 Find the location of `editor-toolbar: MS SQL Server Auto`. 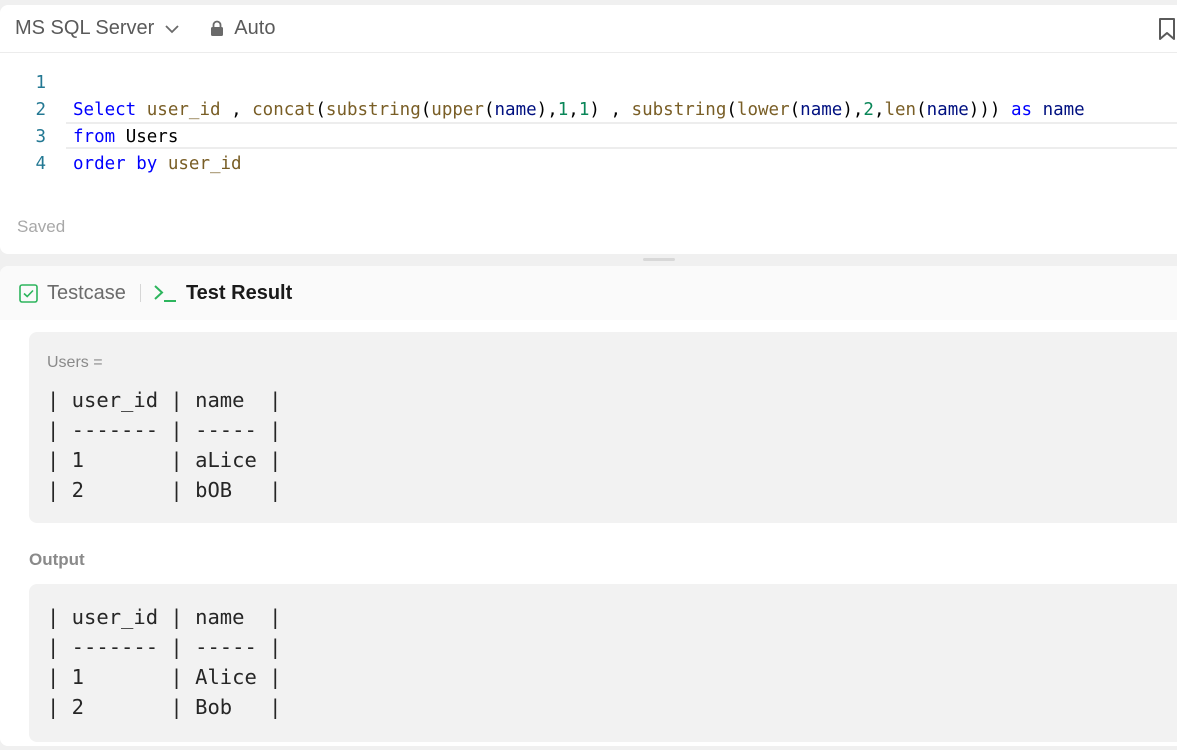

editor-toolbar: MS SQL Server Auto is located at coordinates (588, 29).